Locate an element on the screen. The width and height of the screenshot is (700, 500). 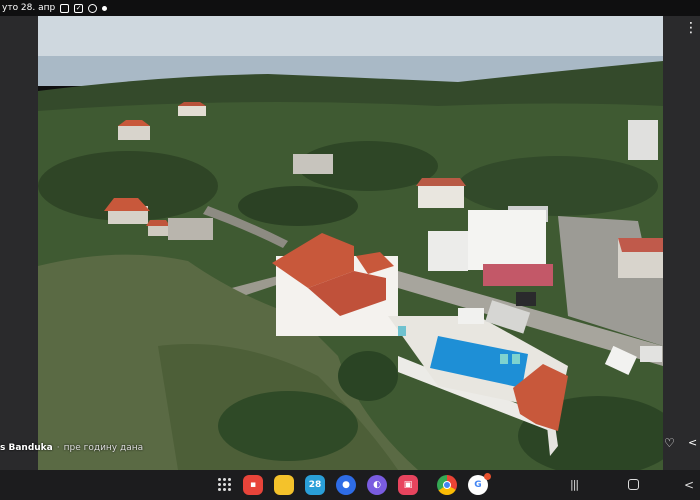
screen-recorder-app-icon: ▣ is located at coordinates (408, 485).